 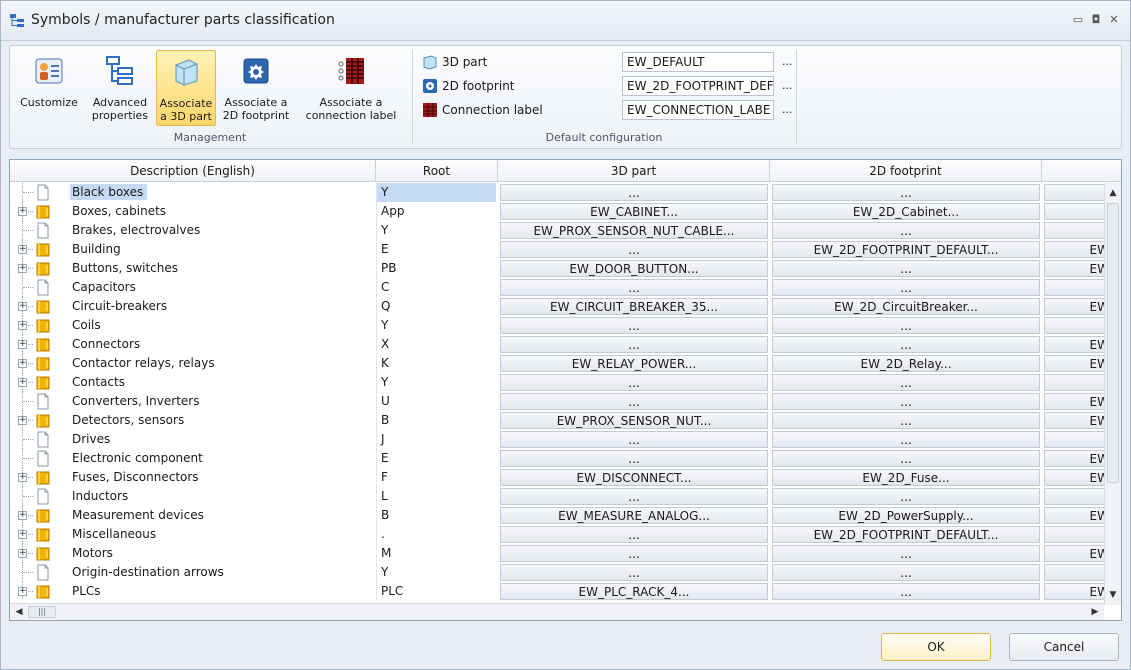 I want to click on description-cell: Electronic component, so click(x=222, y=458).